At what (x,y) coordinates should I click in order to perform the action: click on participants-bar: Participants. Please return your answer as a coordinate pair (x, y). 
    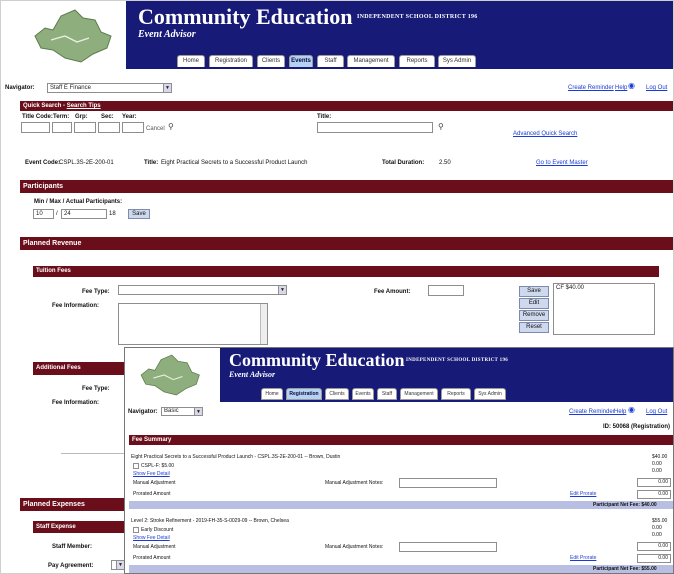
    Looking at the image, I should click on (346, 186).